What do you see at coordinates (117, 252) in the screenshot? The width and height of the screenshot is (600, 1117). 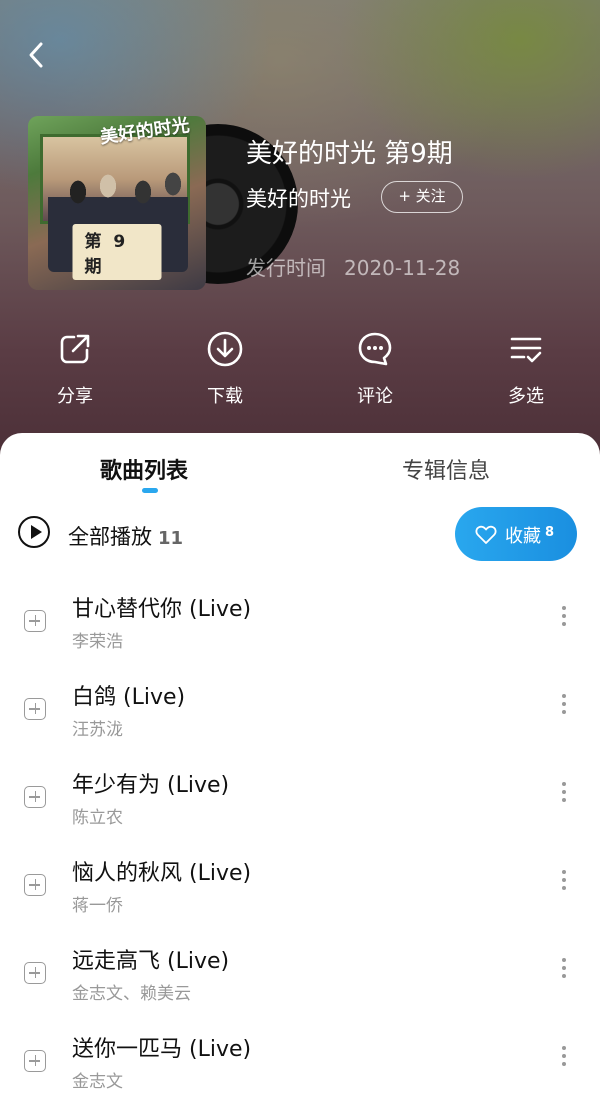 I see `cover-episode-badge: 第 9 期` at bounding box center [117, 252].